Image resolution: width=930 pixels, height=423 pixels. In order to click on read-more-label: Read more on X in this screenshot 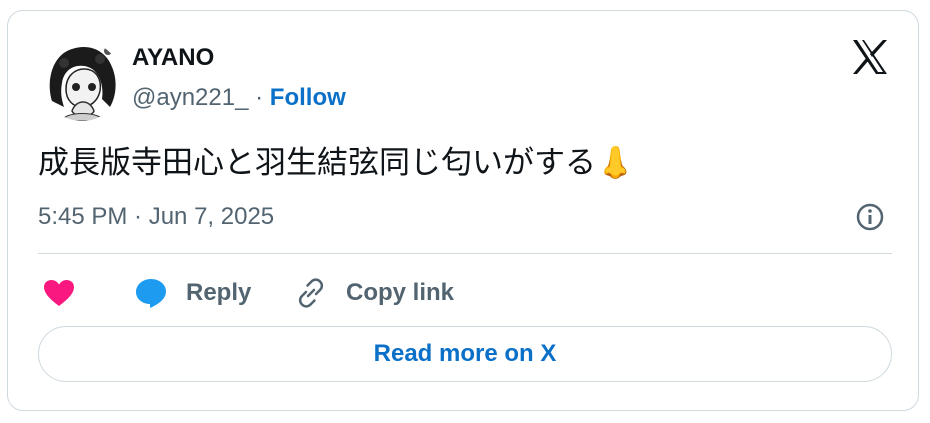, I will do `click(465, 353)`.